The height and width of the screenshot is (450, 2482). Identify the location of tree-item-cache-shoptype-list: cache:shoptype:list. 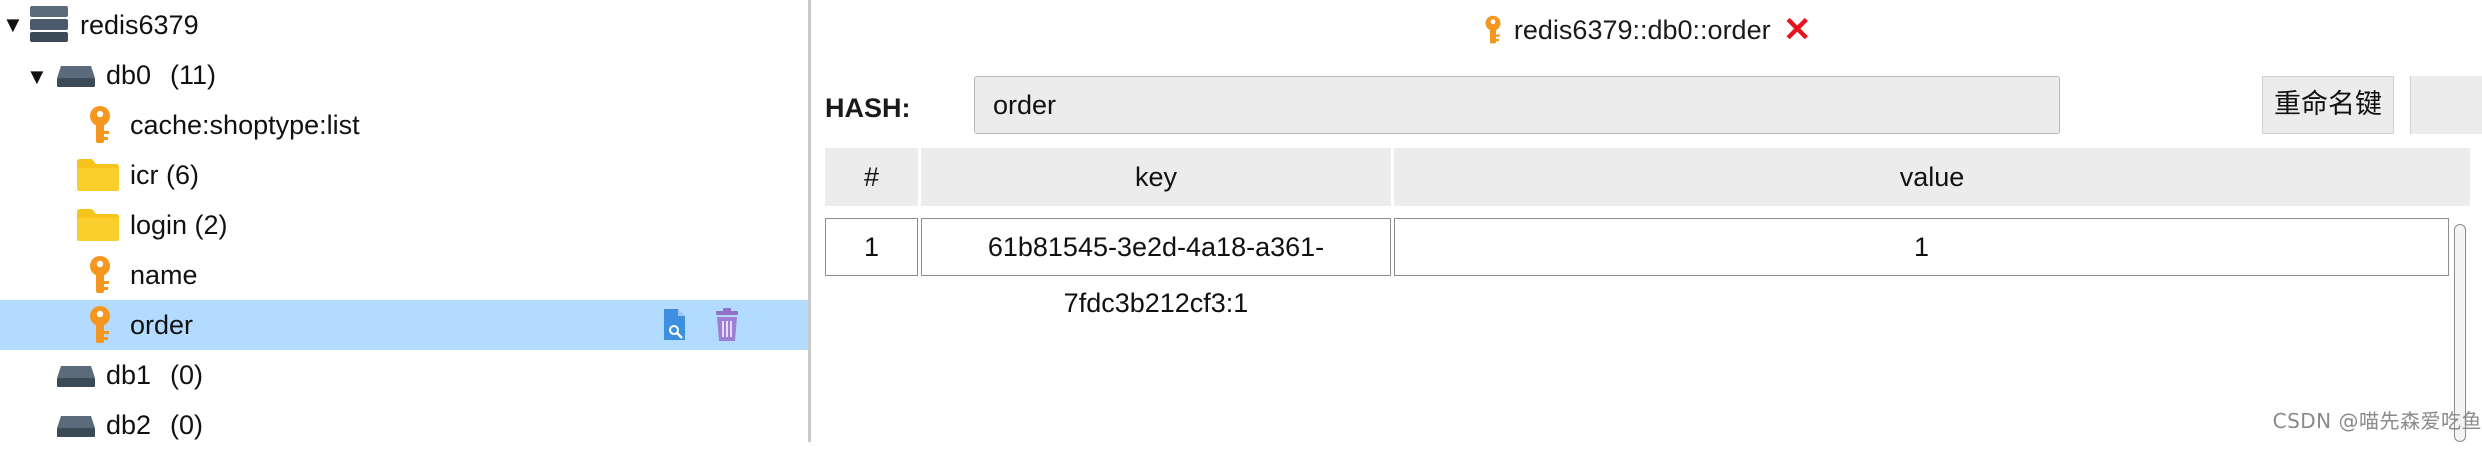
(404, 125).